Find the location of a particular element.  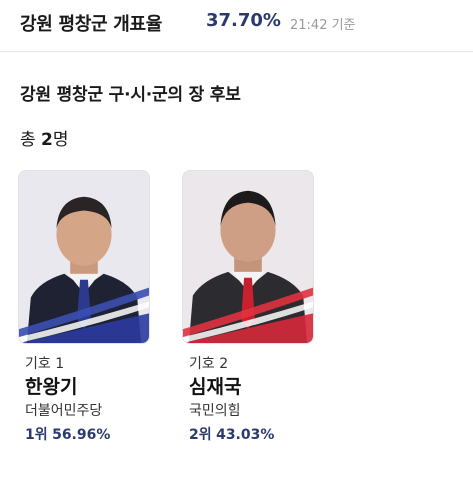

section-title: 강원 평창군 구·시·군의 장 후보 is located at coordinates (130, 95).